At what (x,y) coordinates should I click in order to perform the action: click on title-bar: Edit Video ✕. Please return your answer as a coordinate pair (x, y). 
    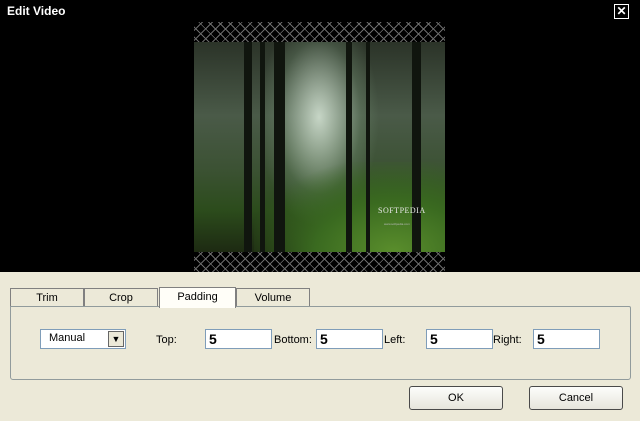
    Looking at the image, I should click on (320, 11).